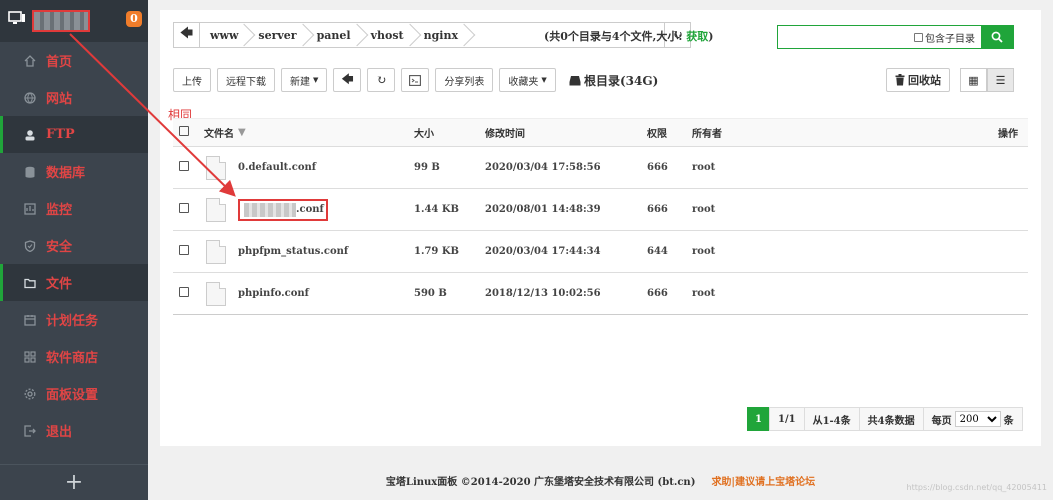 Image resolution: width=1053 pixels, height=500 pixels. I want to click on refresh-button: ↻, so click(381, 80).